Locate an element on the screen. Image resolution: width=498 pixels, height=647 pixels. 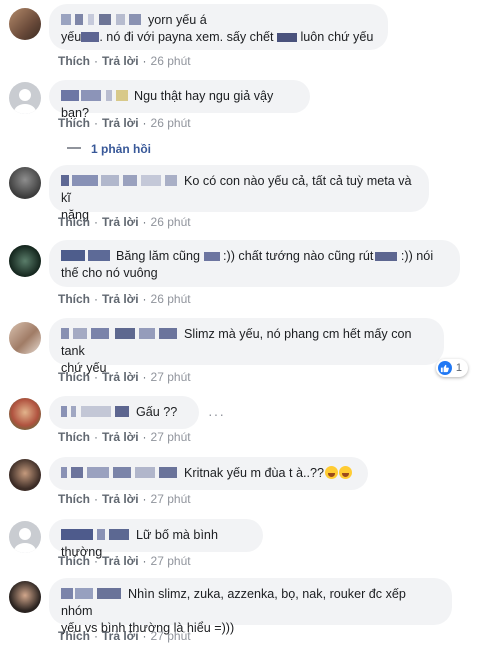
like-icon is located at coordinates (444, 368).